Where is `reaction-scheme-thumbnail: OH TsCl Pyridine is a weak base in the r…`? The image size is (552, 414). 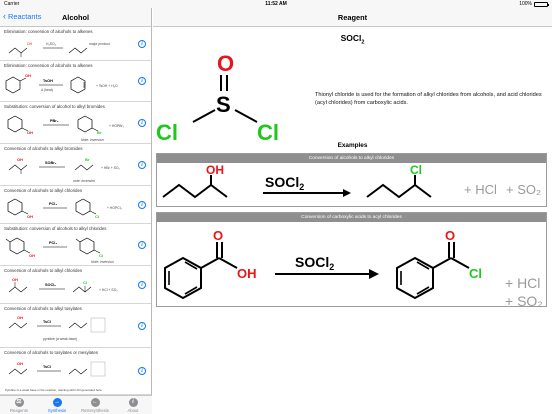 reaction-scheme-thumbnail: OH TsCl Pyridine is a weak base in the r… is located at coordinates (55, 376).